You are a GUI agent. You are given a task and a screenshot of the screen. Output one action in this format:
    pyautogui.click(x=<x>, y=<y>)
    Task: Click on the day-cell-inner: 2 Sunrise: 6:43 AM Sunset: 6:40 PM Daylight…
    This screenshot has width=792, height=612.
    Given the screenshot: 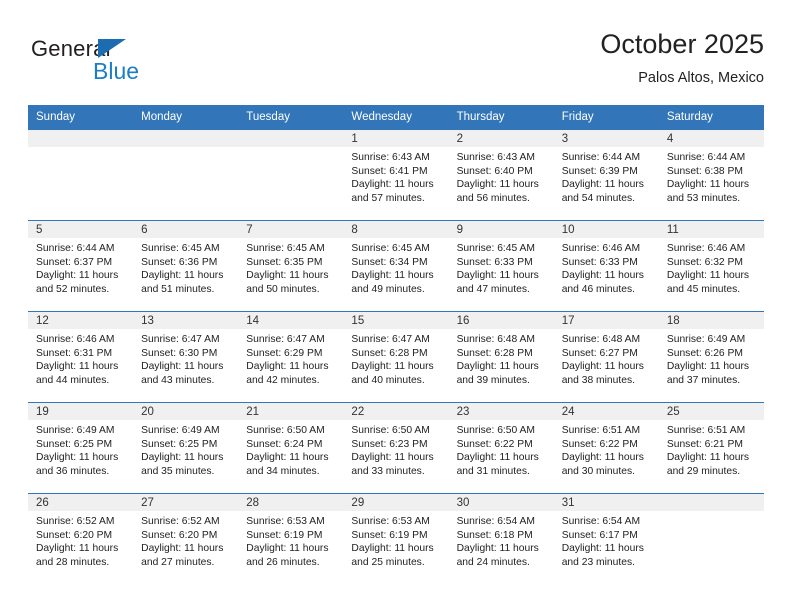 What is the action you would take?
    pyautogui.click(x=501, y=175)
    